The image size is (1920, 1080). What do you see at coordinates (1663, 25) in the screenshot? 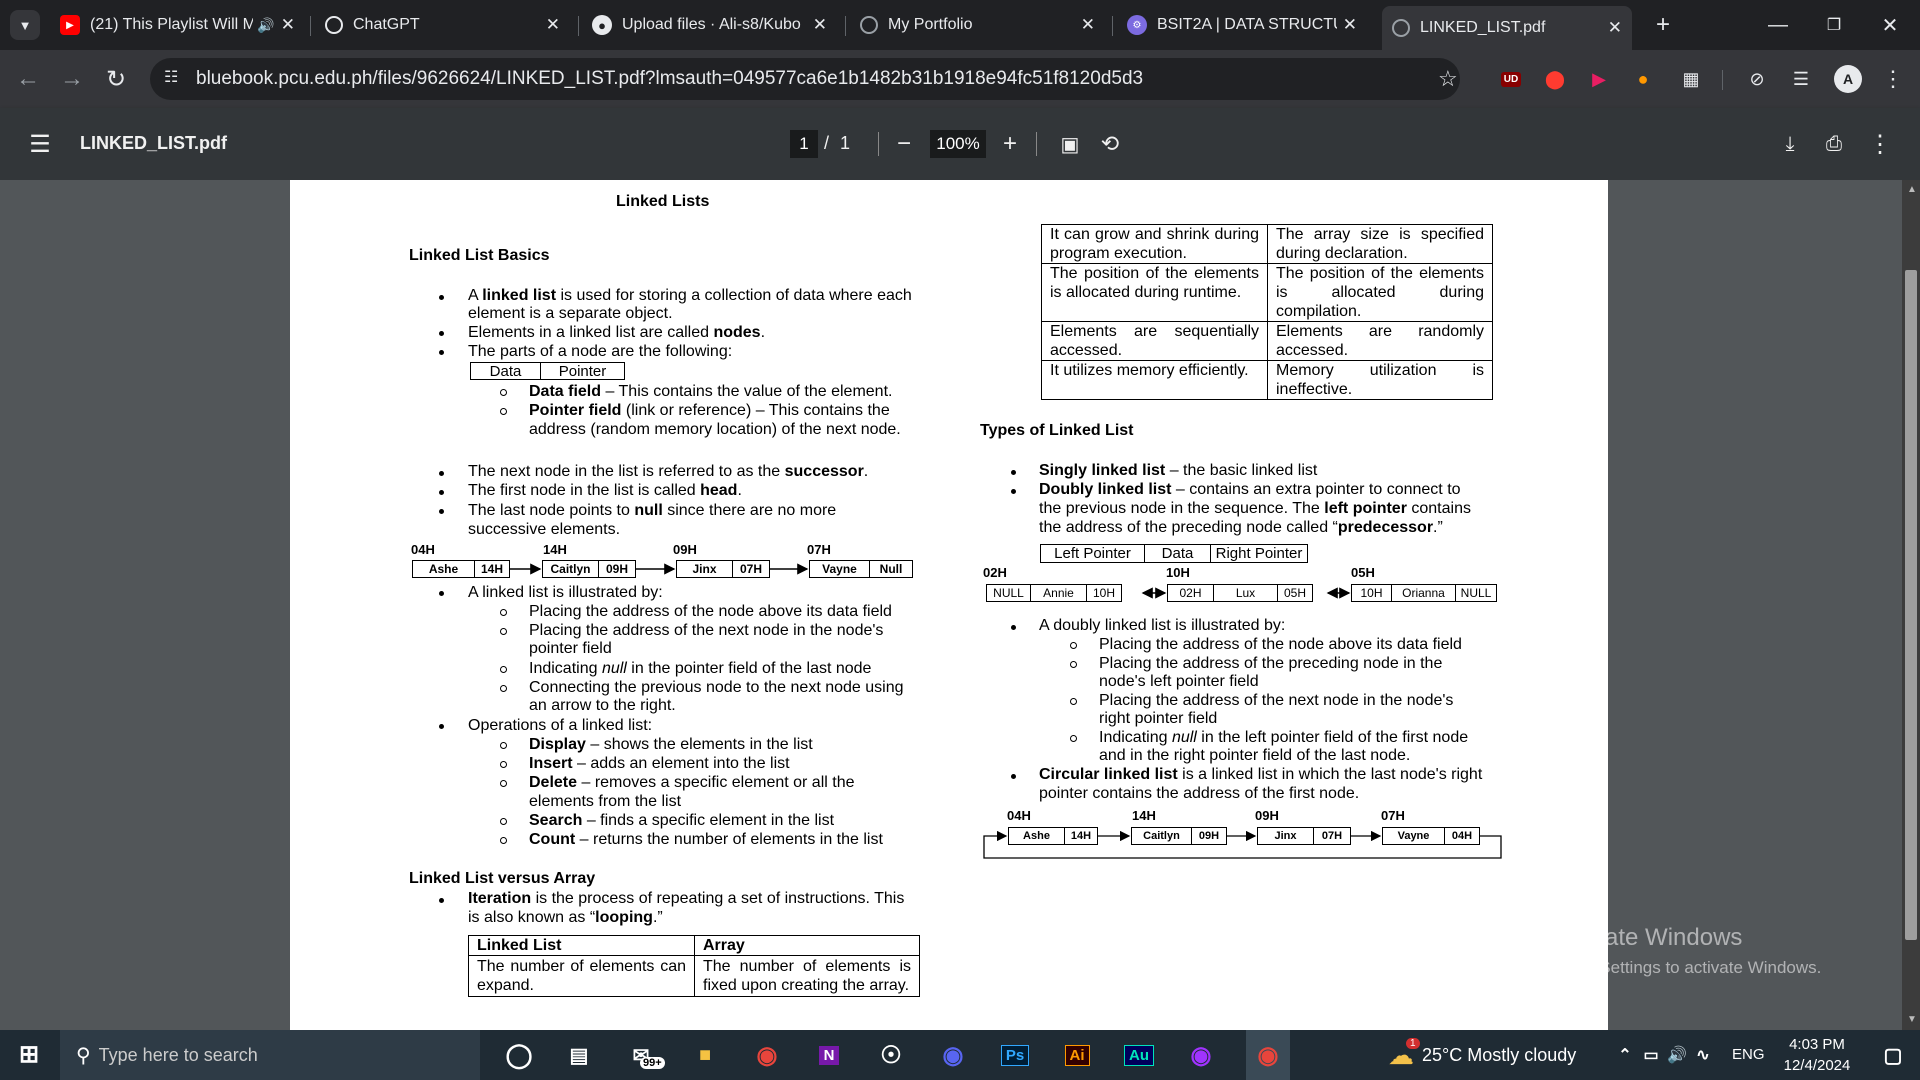
I see `new-tab-button: +` at bounding box center [1663, 25].